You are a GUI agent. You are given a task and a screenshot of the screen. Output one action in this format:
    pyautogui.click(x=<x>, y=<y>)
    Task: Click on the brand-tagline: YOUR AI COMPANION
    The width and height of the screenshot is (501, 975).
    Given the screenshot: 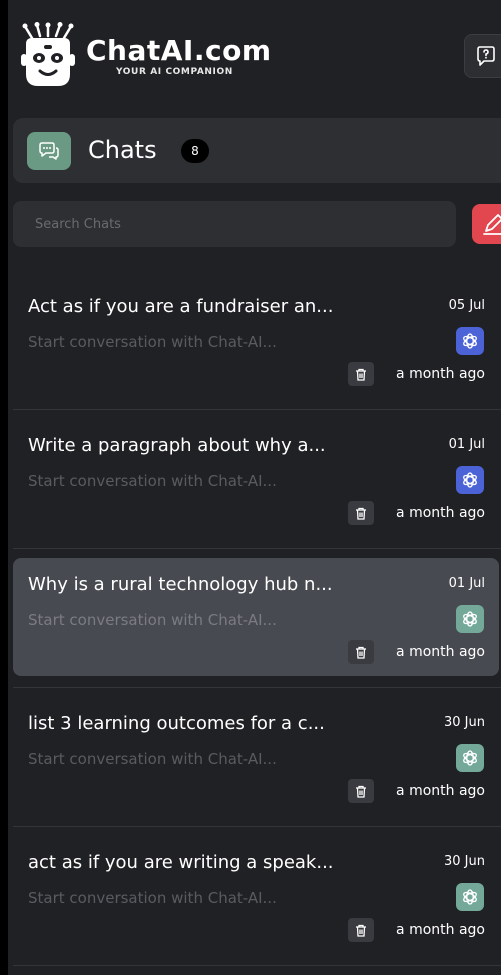 What is the action you would take?
    pyautogui.click(x=174, y=72)
    